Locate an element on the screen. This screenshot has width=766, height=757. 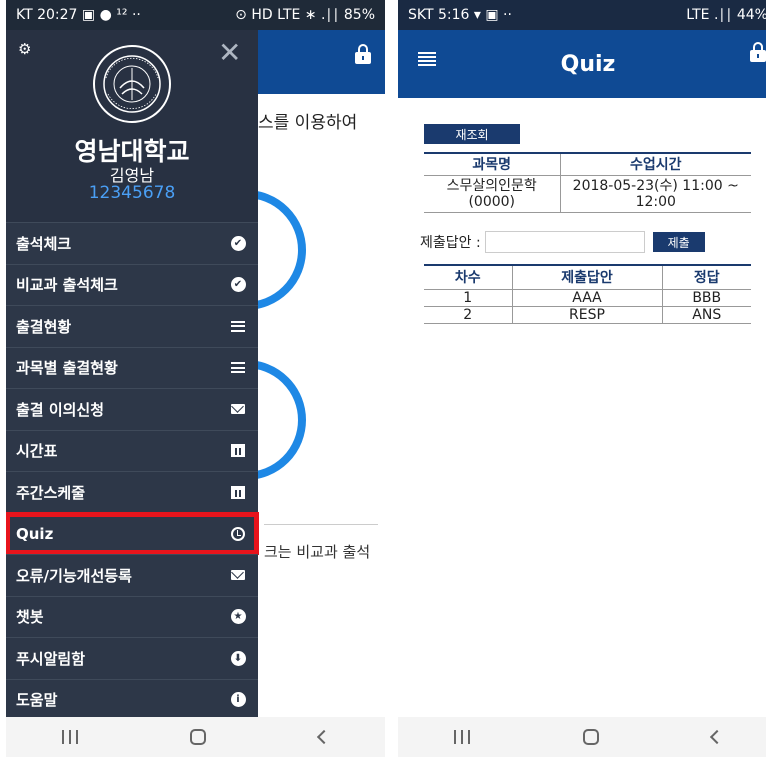
menu-item-label: 과목별 출결현황 is located at coordinates (67, 368).